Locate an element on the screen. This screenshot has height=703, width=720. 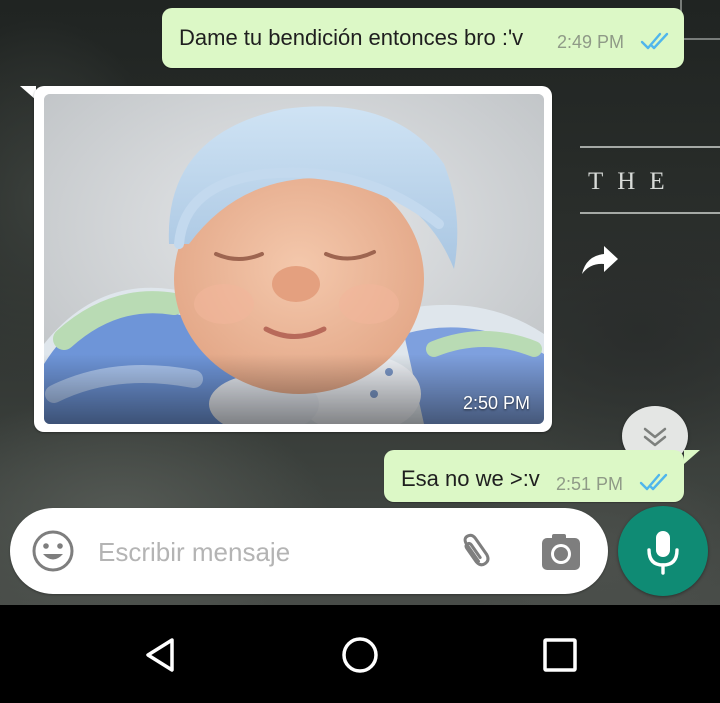
recents-square-icon is located at coordinates (560, 655).